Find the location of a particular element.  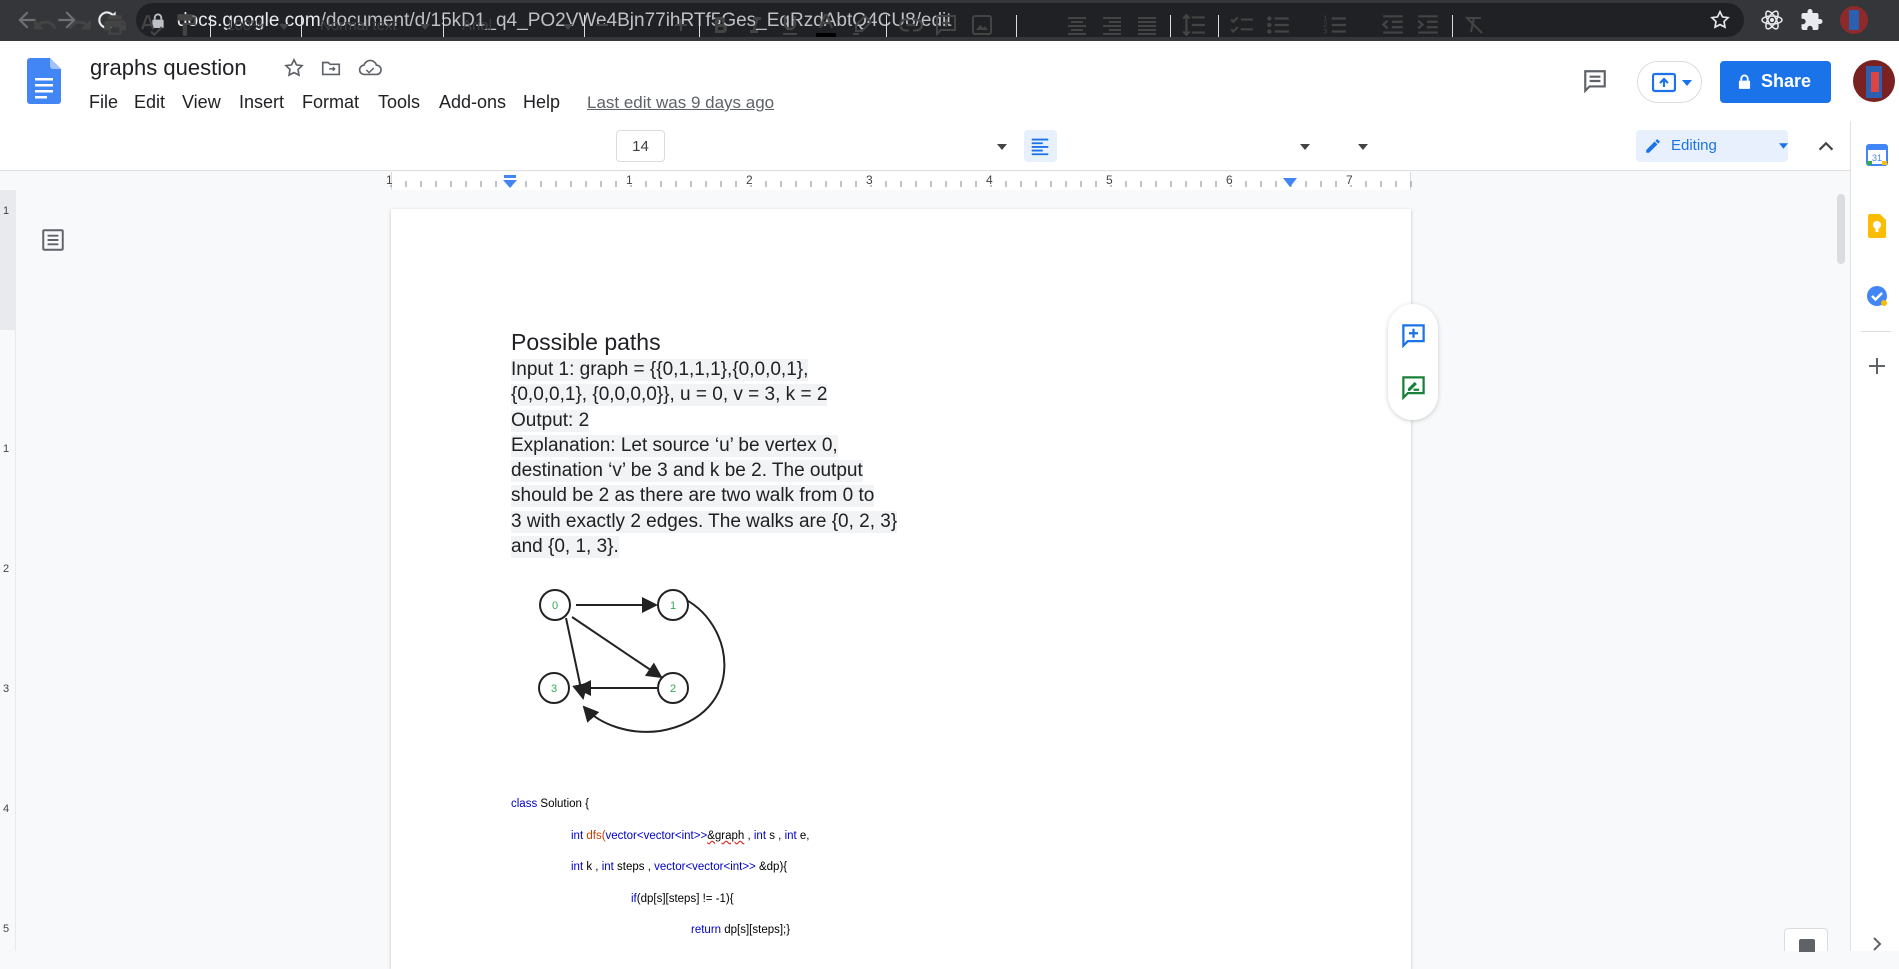

zoom-select: 100% is located at coordinates (245, 25).